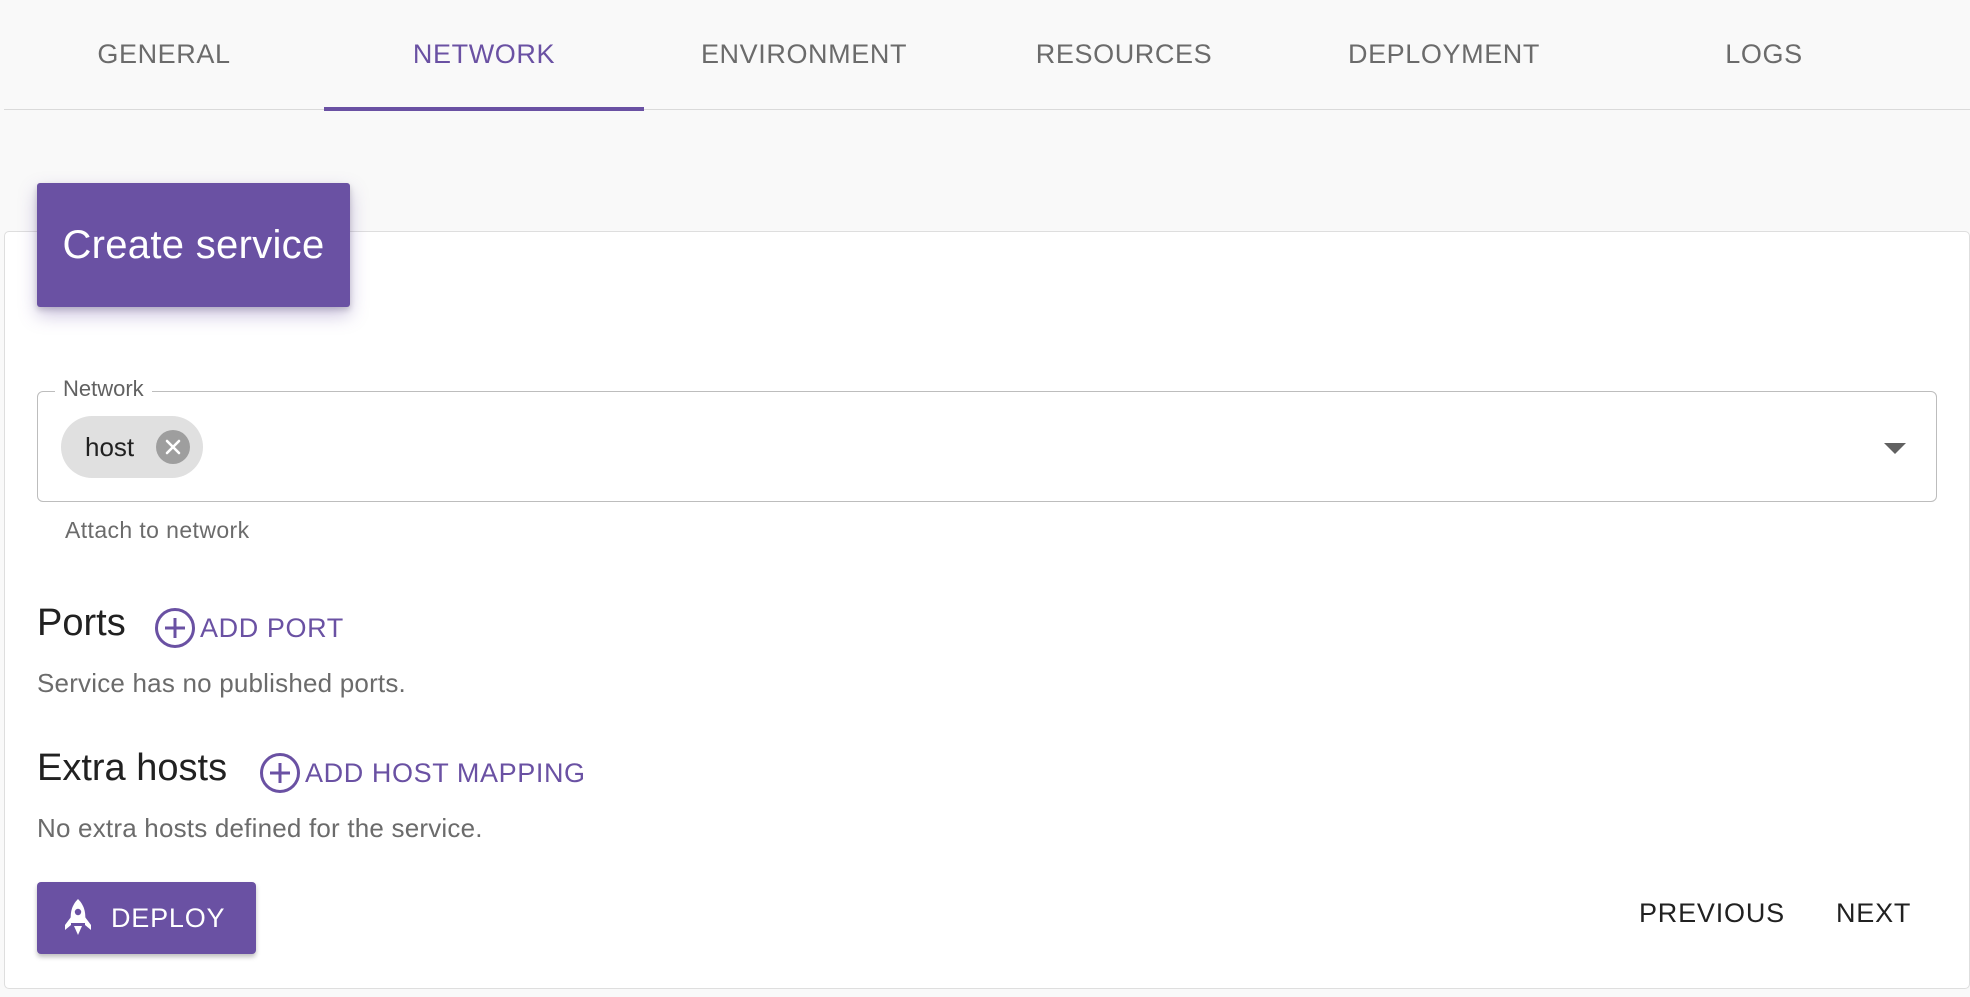 This screenshot has width=1970, height=997. What do you see at coordinates (78, 917) in the screenshot?
I see `rocket-icon` at bounding box center [78, 917].